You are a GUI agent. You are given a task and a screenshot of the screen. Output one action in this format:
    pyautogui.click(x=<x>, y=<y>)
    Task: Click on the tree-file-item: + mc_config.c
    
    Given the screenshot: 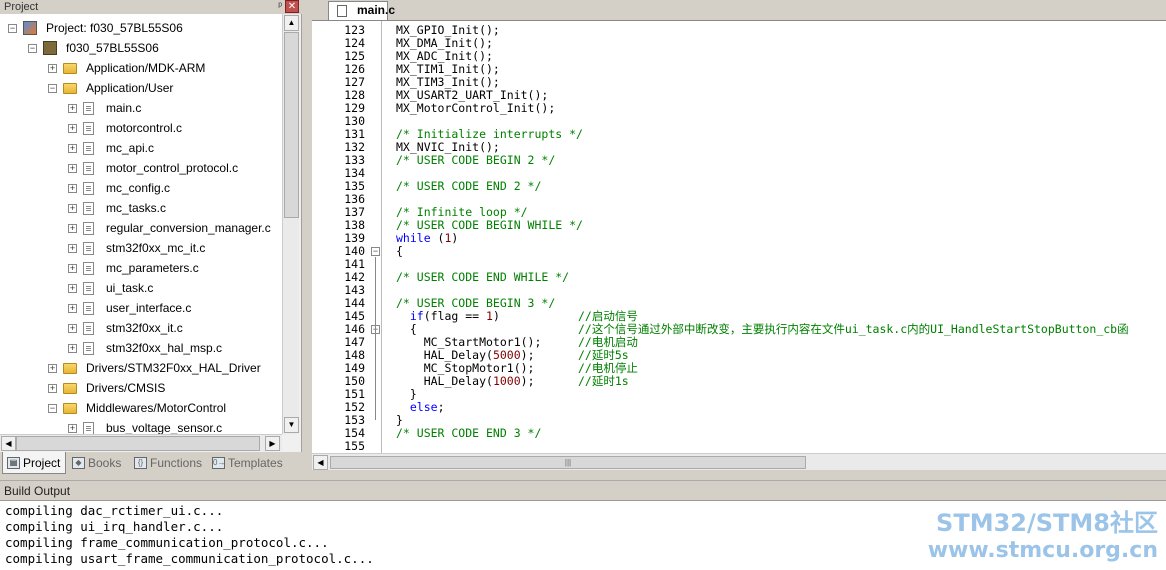 What is the action you would take?
    pyautogui.click(x=141, y=188)
    